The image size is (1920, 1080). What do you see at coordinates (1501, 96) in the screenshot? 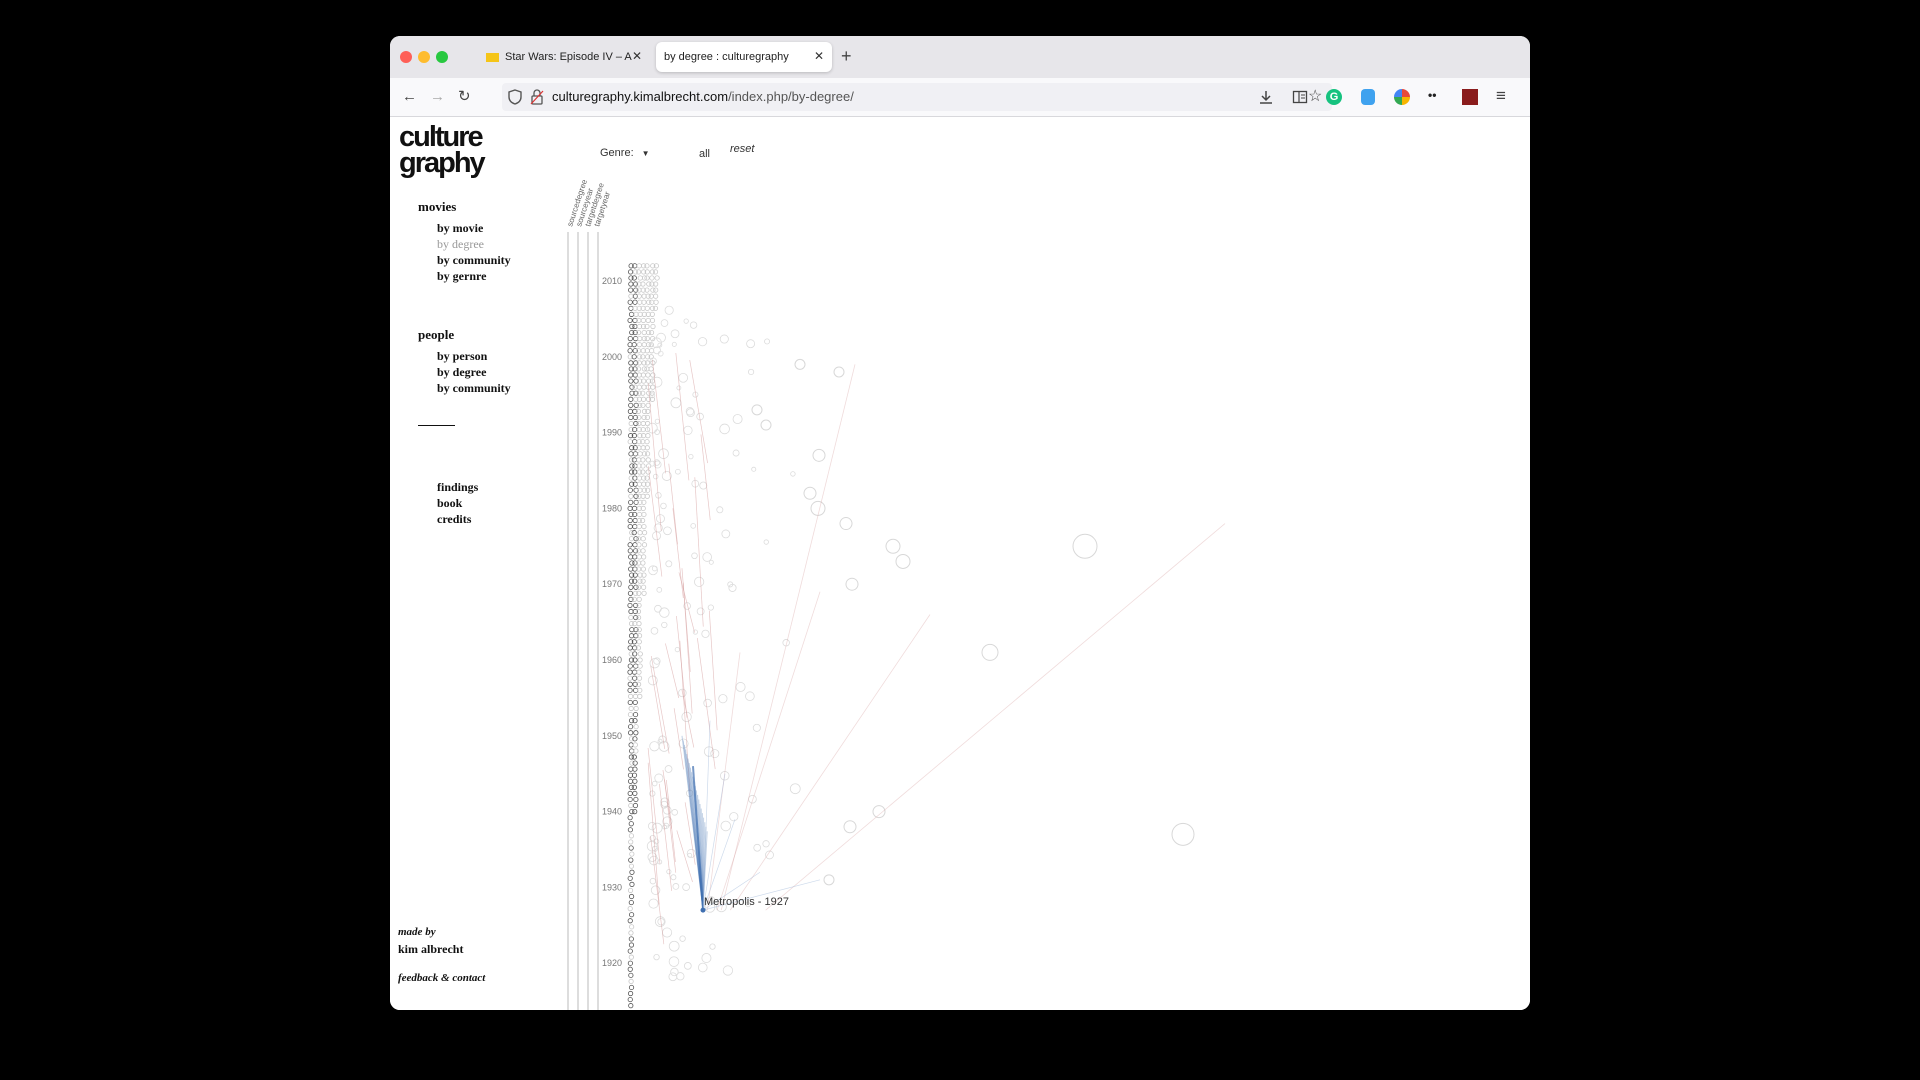
I see `menu-hamburger-icon: ≡` at bounding box center [1501, 96].